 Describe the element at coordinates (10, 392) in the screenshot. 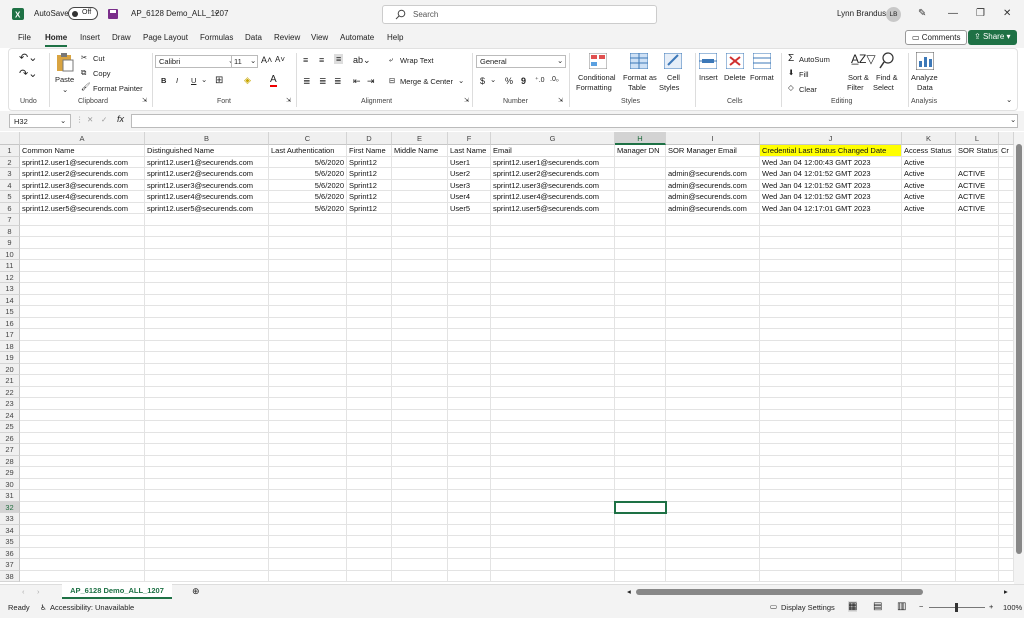

I see `row-header: 22` at that location.